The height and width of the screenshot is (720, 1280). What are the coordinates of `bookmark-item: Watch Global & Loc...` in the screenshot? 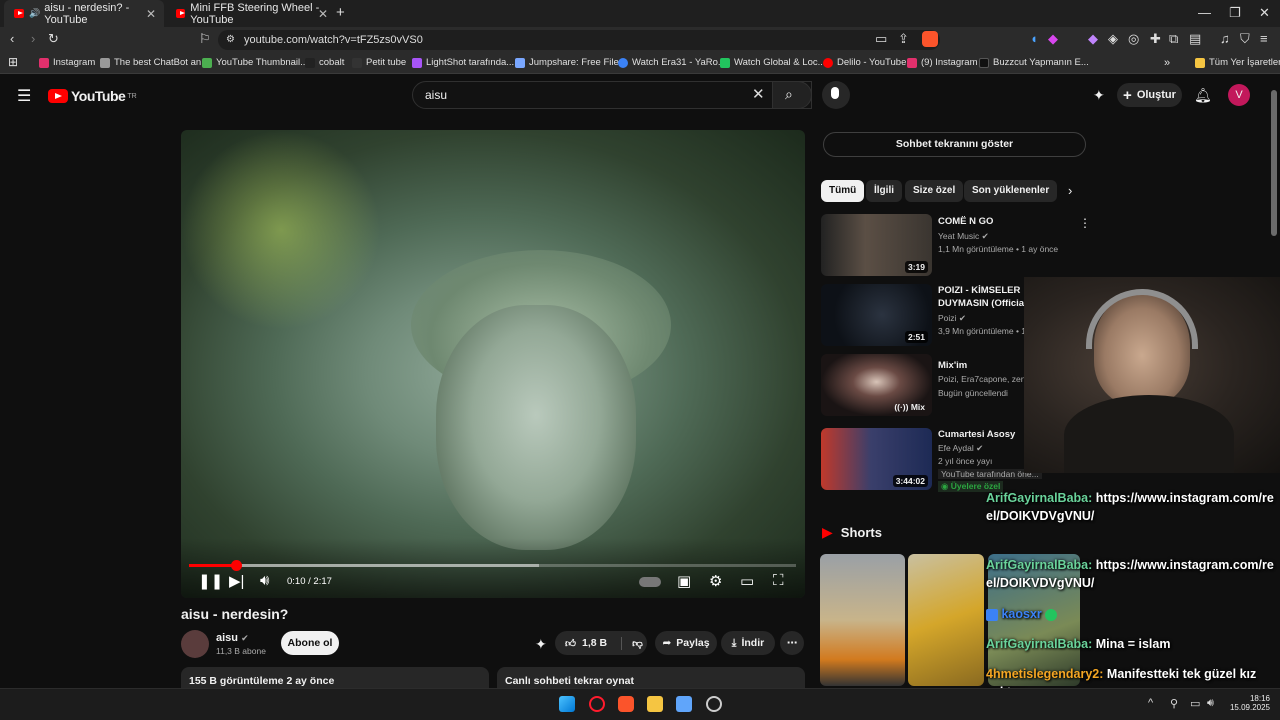 It's located at (773, 62).